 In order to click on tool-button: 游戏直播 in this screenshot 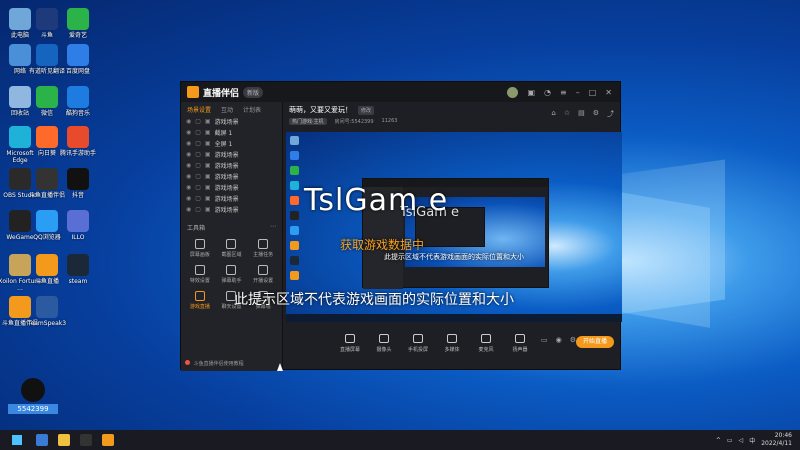, I will do `click(200, 301)`.